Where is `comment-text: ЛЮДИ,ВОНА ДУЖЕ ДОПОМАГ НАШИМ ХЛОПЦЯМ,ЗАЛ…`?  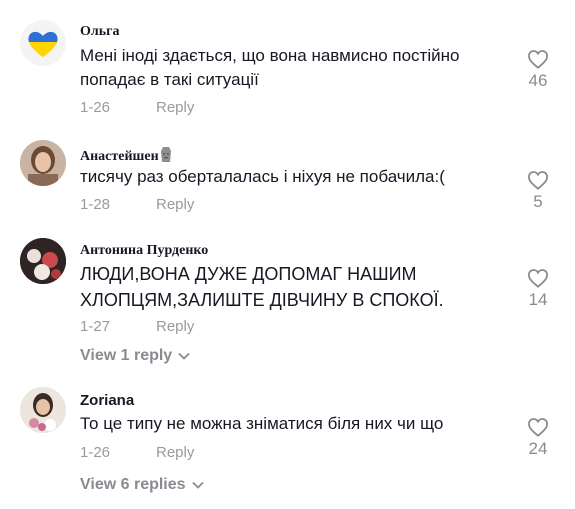
comment-text: ЛЮДИ,ВОНА ДУЖЕ ДОПОМАГ НАШИМ ХЛОПЦЯМ,ЗАЛ… is located at coordinates (262, 287).